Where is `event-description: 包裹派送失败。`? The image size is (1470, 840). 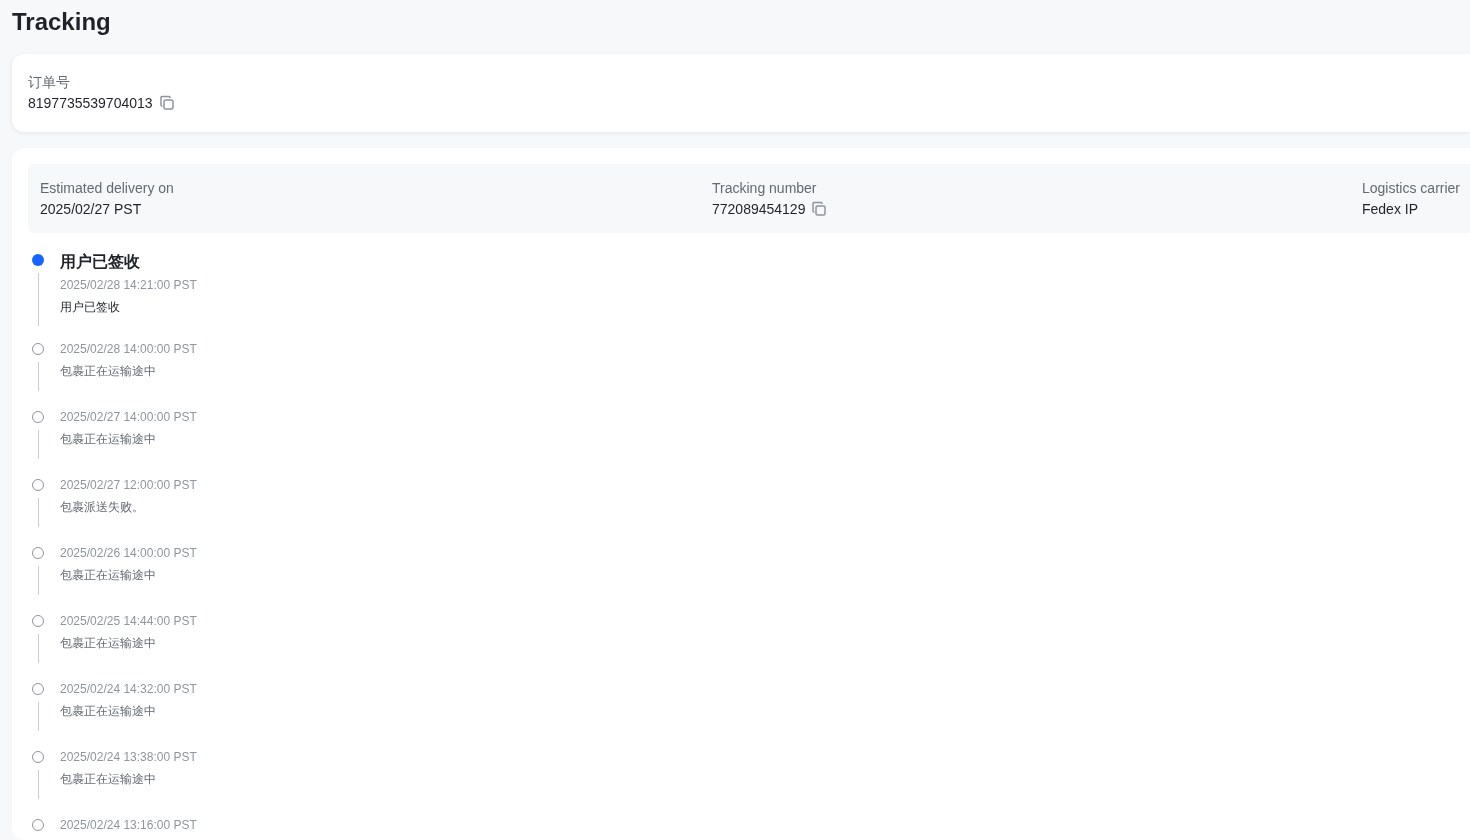 event-description: 包裹派送失败。 is located at coordinates (102, 507).